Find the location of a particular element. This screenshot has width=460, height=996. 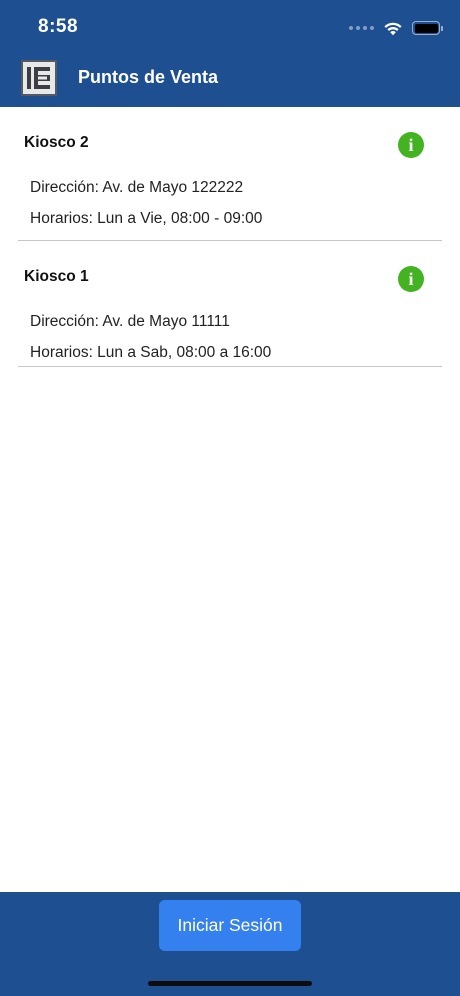

app-logo-icon is located at coordinates (39, 78).